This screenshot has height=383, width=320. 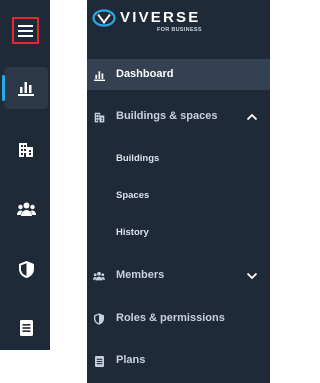 What do you see at coordinates (25, 175) in the screenshot?
I see `collapsed-sidebar` at bounding box center [25, 175].